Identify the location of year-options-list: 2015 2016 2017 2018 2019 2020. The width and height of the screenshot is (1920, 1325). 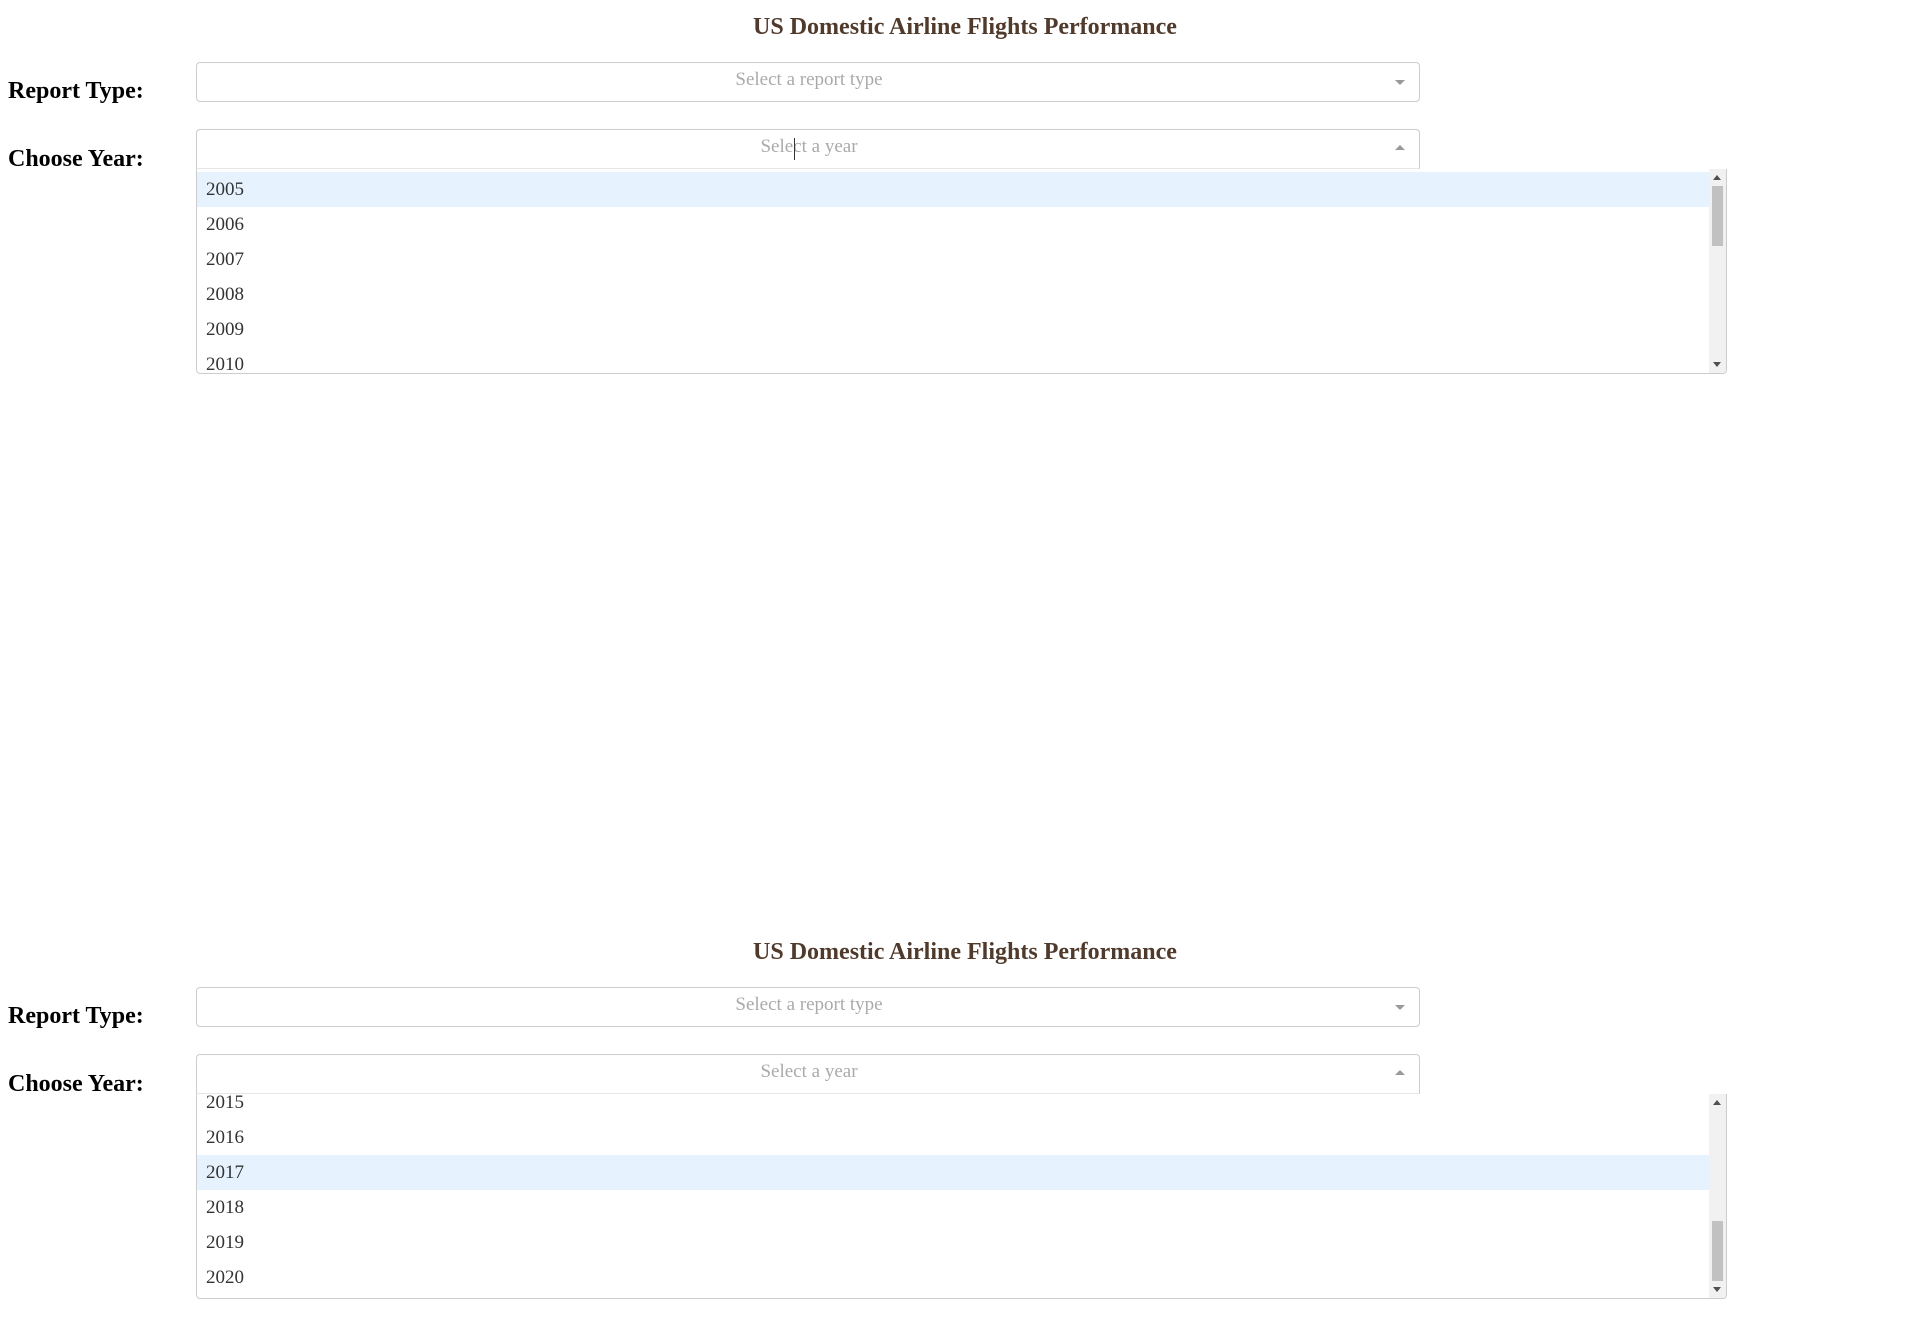
(953, 1194).